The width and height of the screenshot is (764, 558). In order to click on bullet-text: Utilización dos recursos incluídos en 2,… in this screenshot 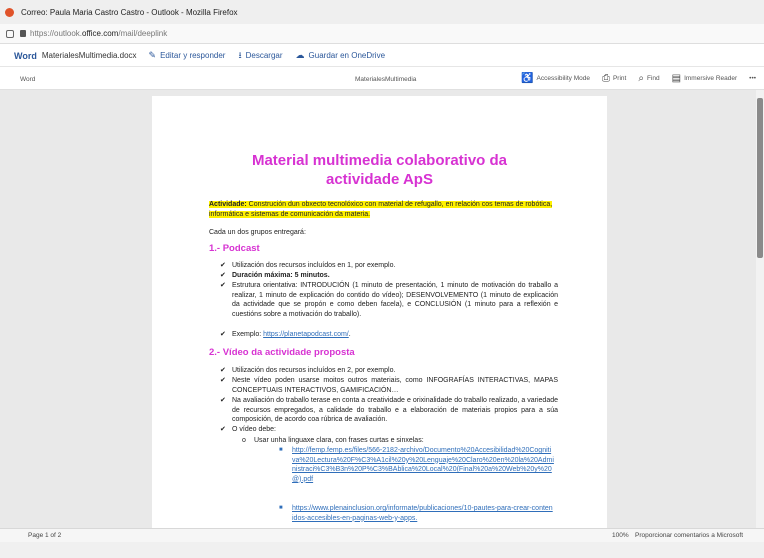, I will do `click(314, 370)`.